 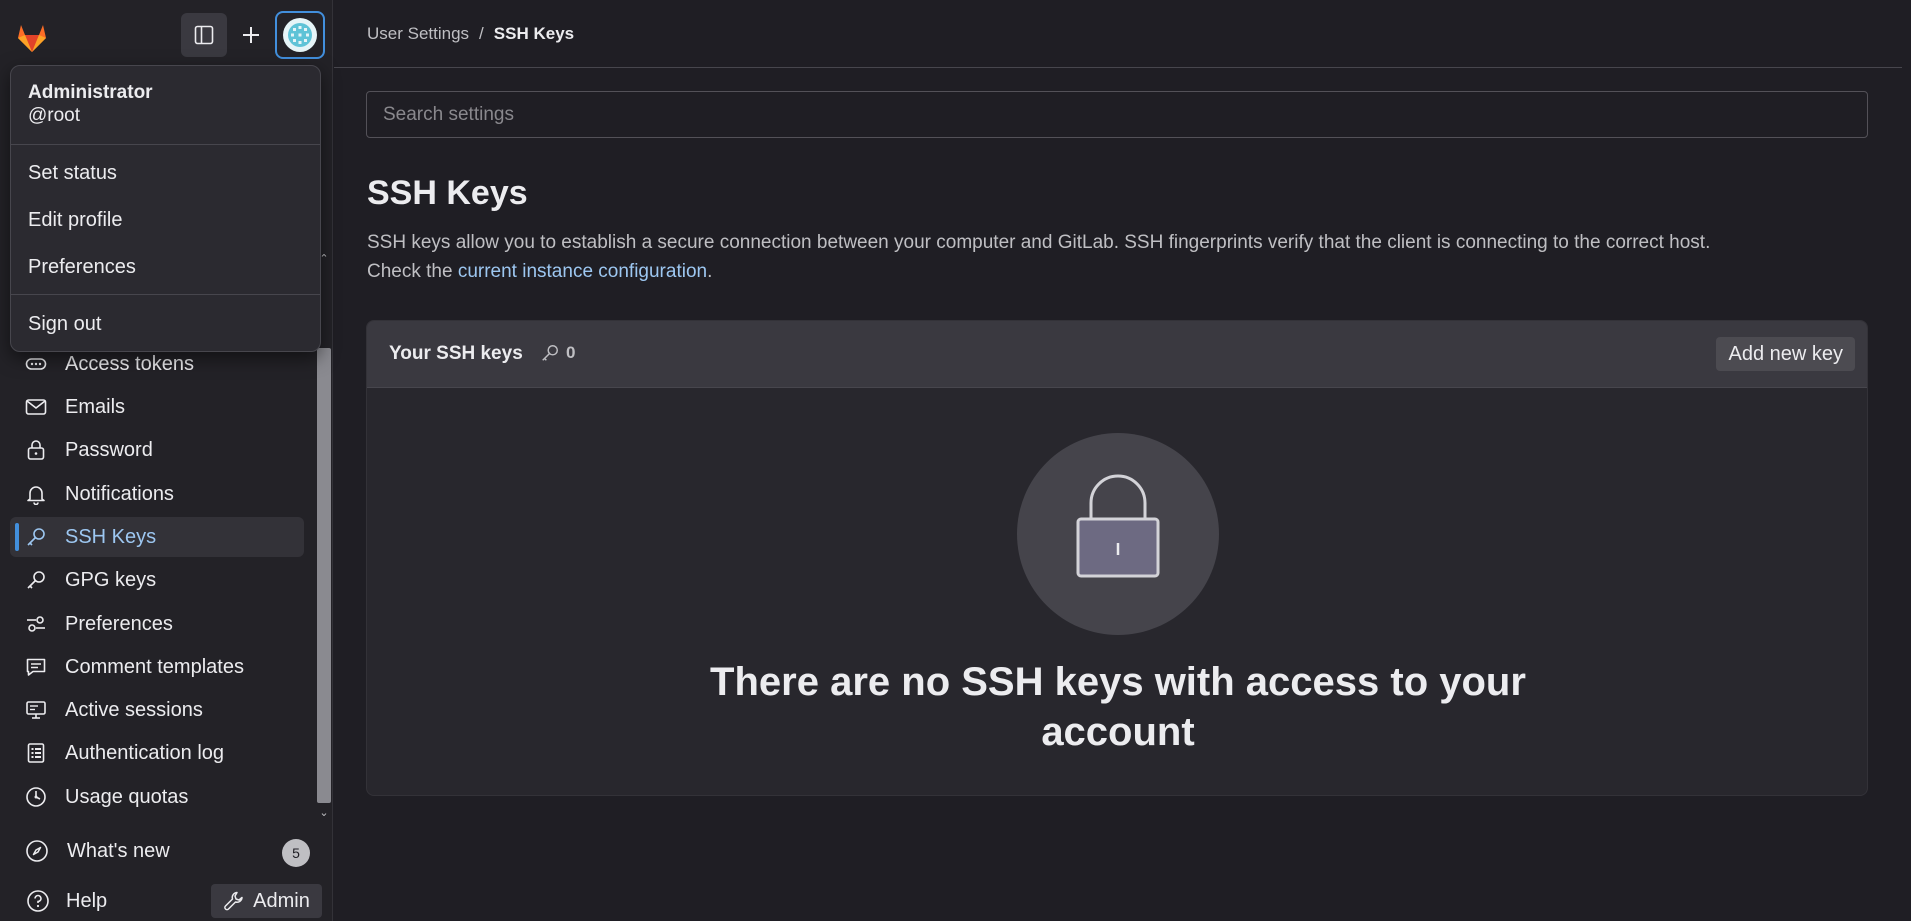 What do you see at coordinates (58, 901) in the screenshot?
I see `help-link: Help` at bounding box center [58, 901].